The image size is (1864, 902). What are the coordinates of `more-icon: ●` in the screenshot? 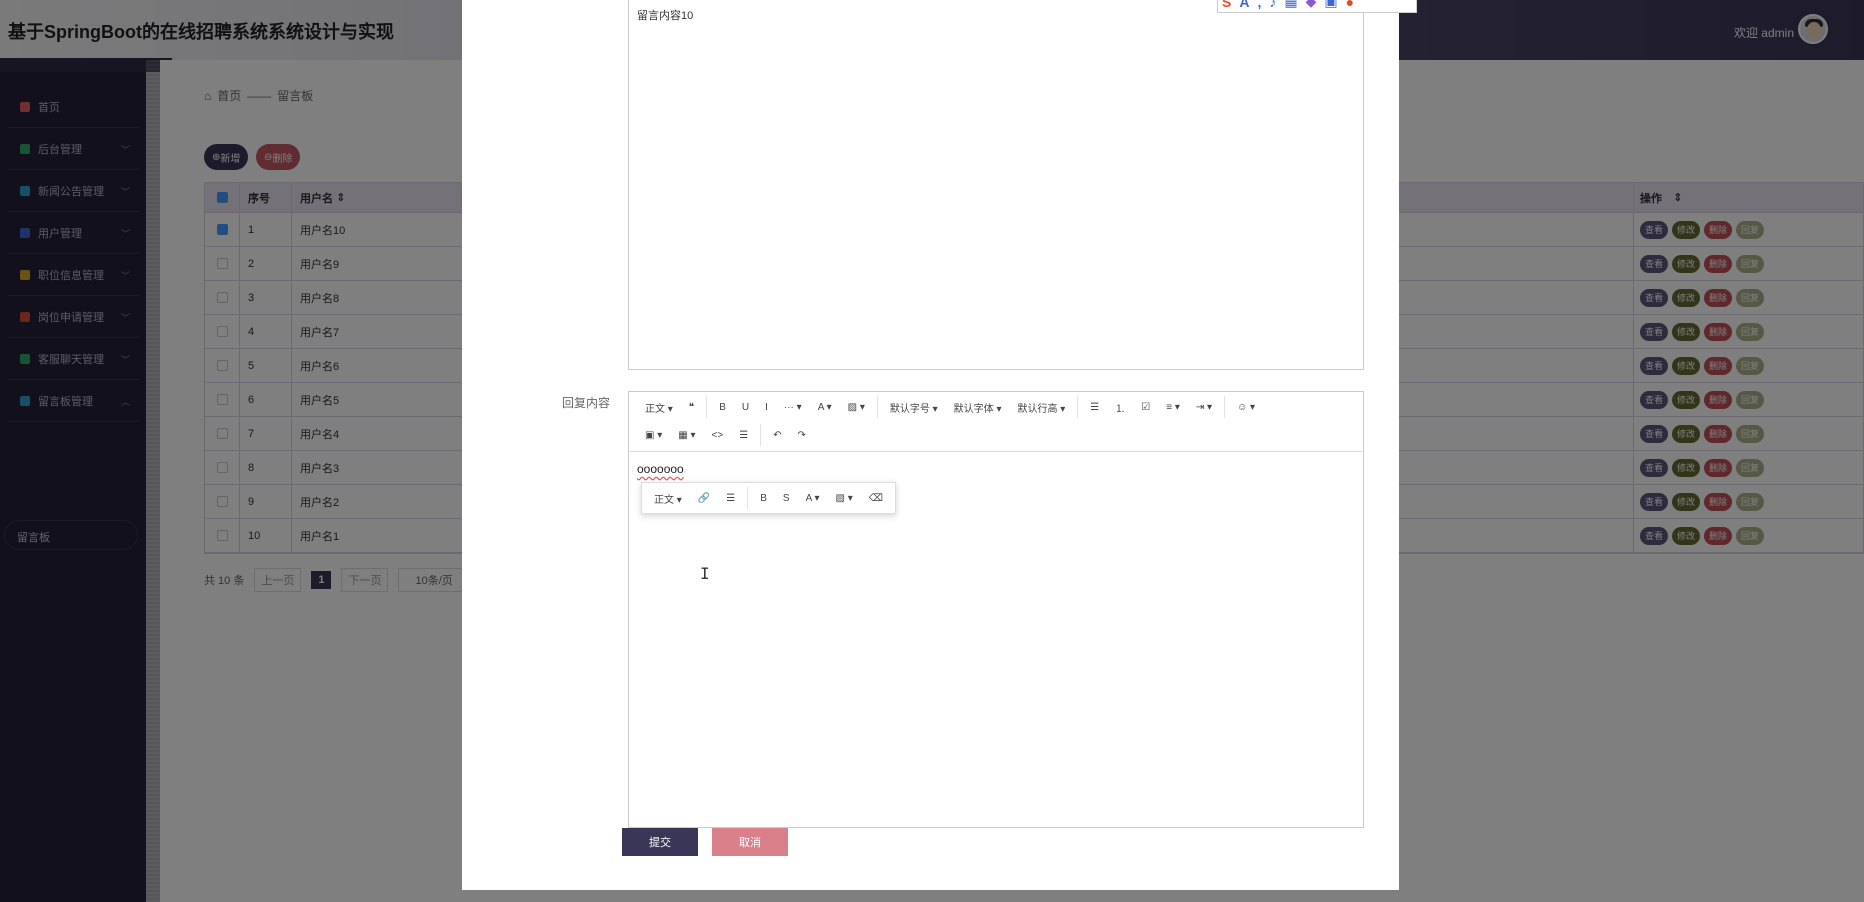 It's located at (1350, 5).